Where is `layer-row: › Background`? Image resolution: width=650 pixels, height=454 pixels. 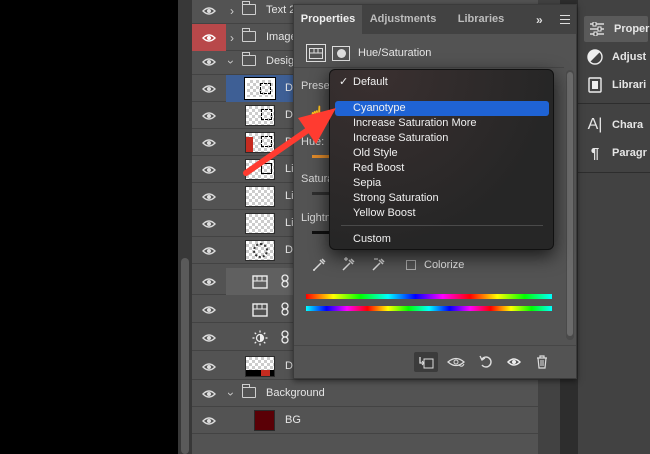
layer-row: › Background is located at coordinates (365, 393).